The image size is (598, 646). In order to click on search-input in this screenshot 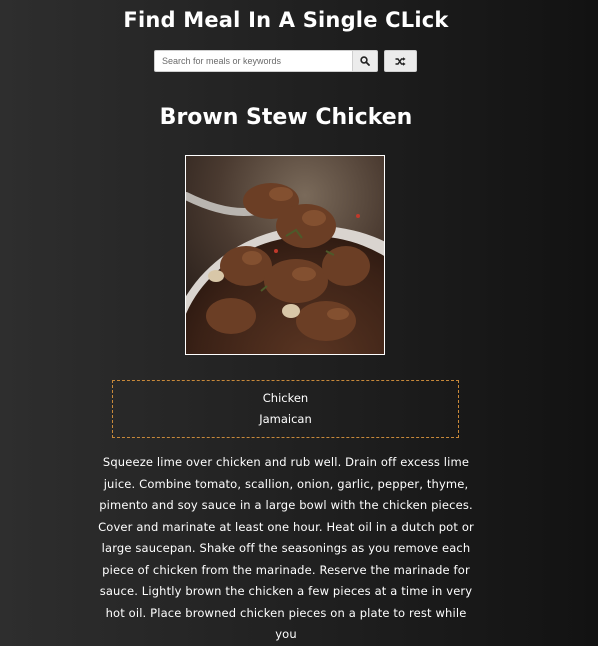, I will do `click(253, 61)`.